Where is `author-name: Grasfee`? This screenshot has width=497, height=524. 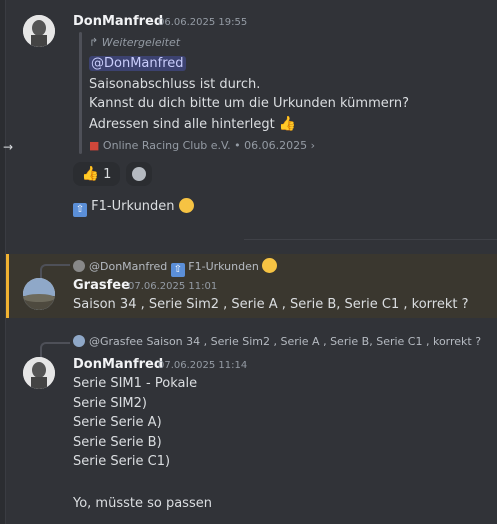 author-name: Grasfee is located at coordinates (101, 285).